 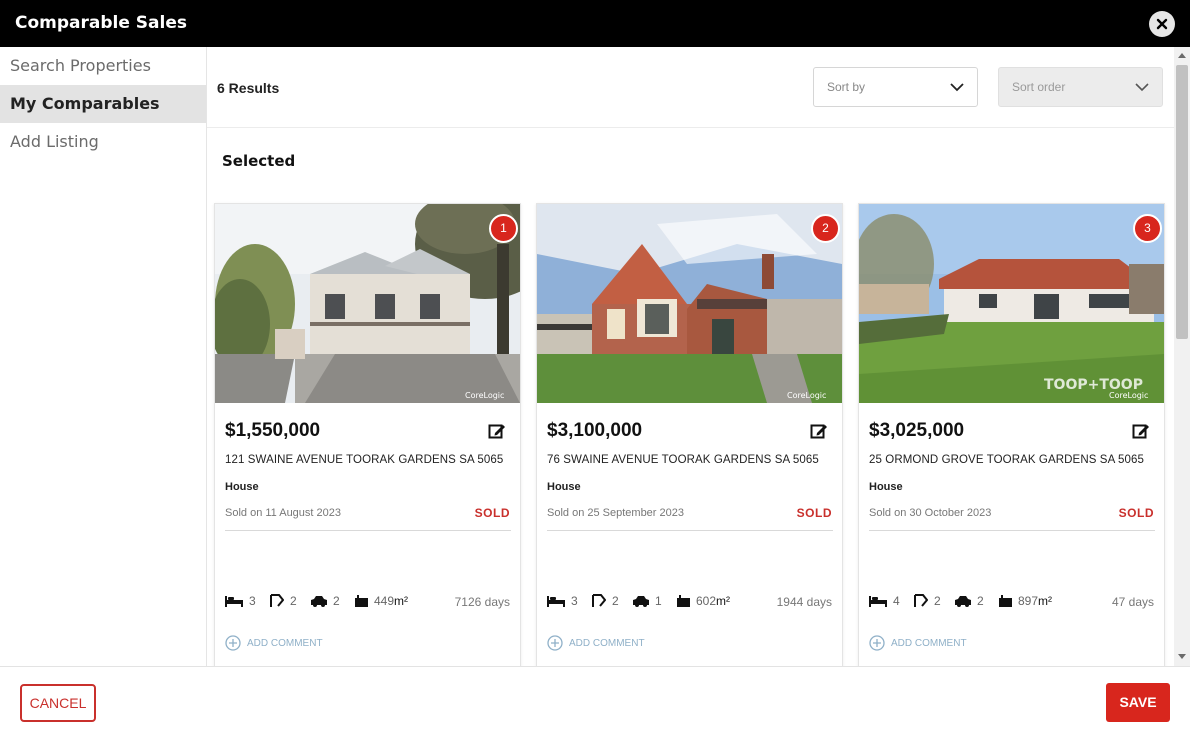 What do you see at coordinates (283, 513) in the screenshot?
I see `sold-date: Sold on 11 August 2023` at bounding box center [283, 513].